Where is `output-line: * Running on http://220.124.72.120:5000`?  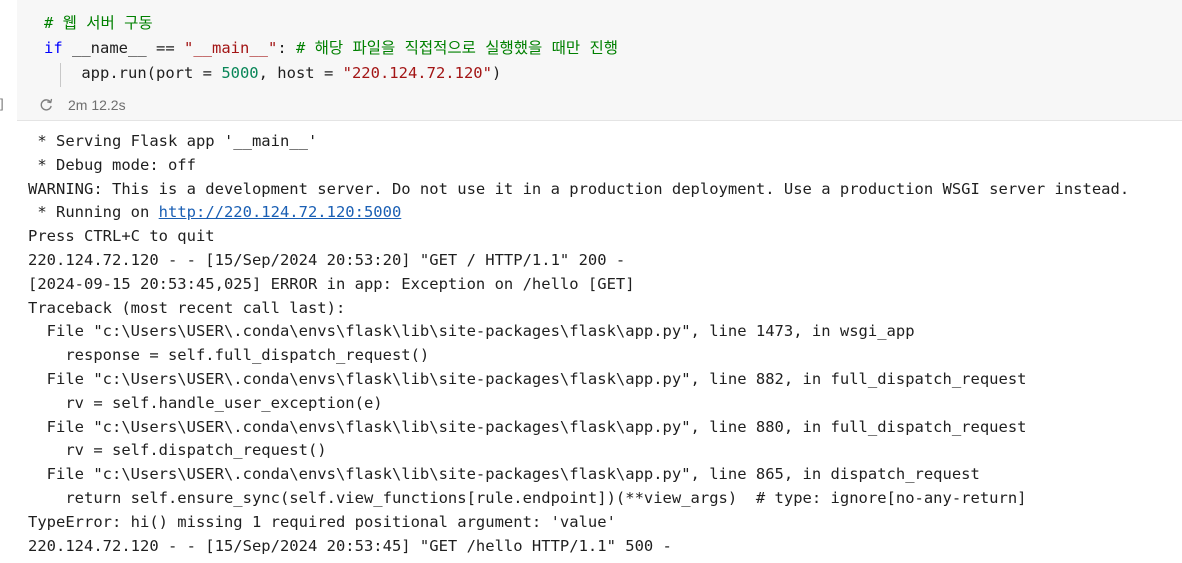
output-line: * Running on http://220.124.72.120:5000 is located at coordinates (578, 213).